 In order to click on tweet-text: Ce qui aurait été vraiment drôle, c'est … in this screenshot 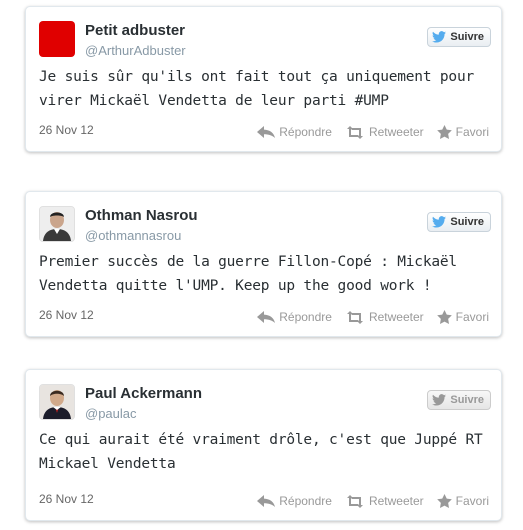, I will do `click(261, 452)`.